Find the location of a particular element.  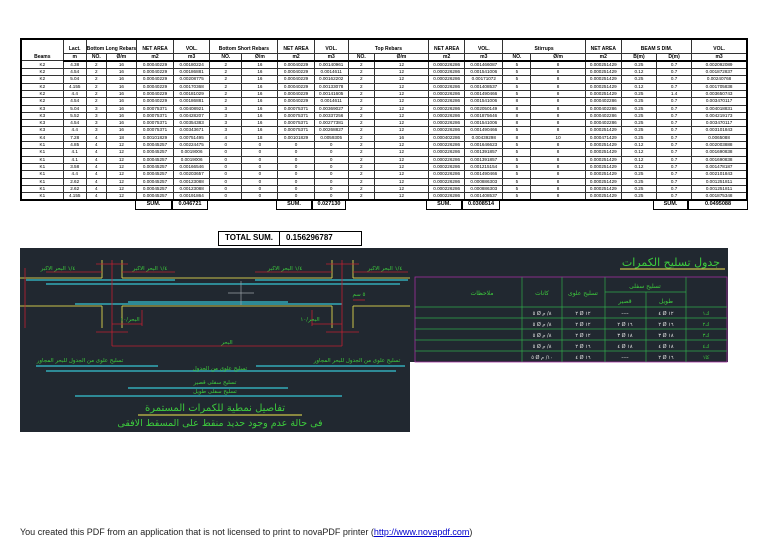

table-cell: 0.00181029 is located at coordinates (192, 94).